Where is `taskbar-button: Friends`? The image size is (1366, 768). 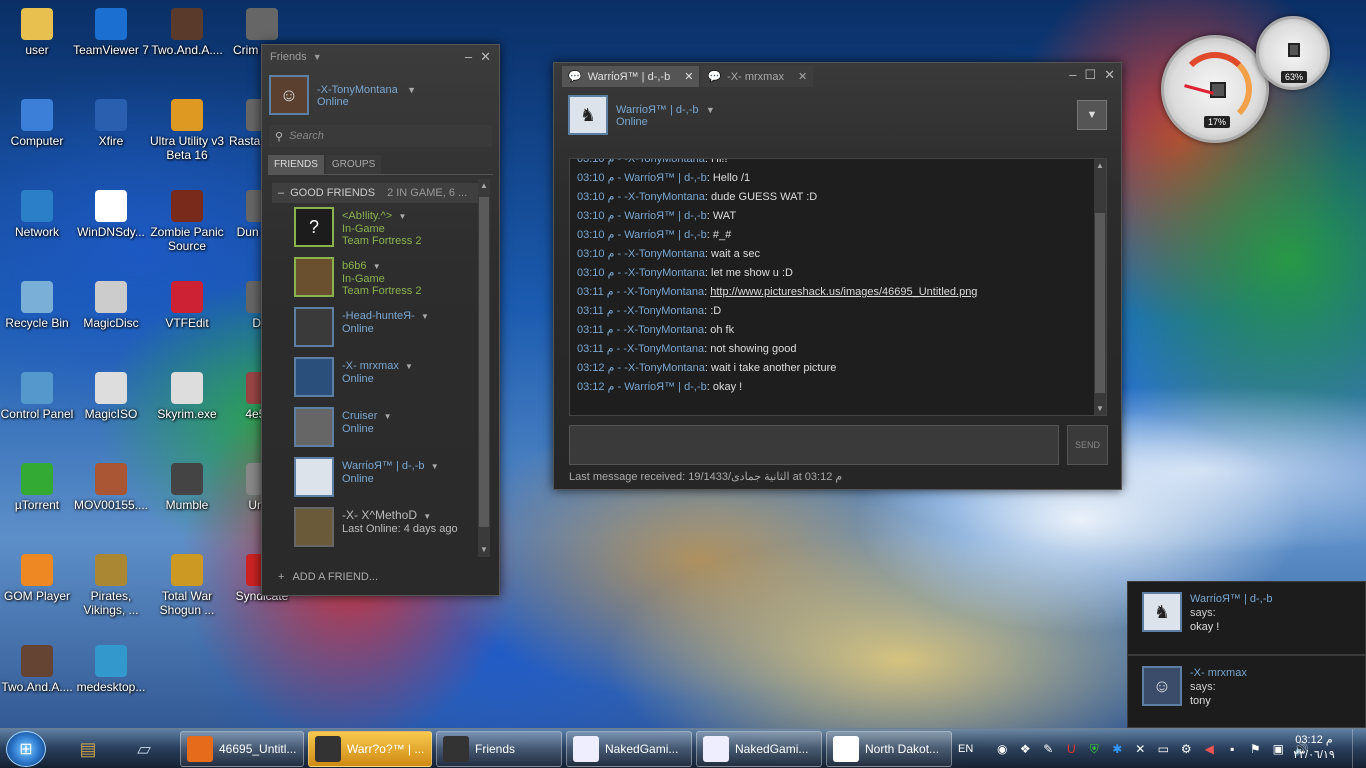
taskbar-button: Friends is located at coordinates (499, 749).